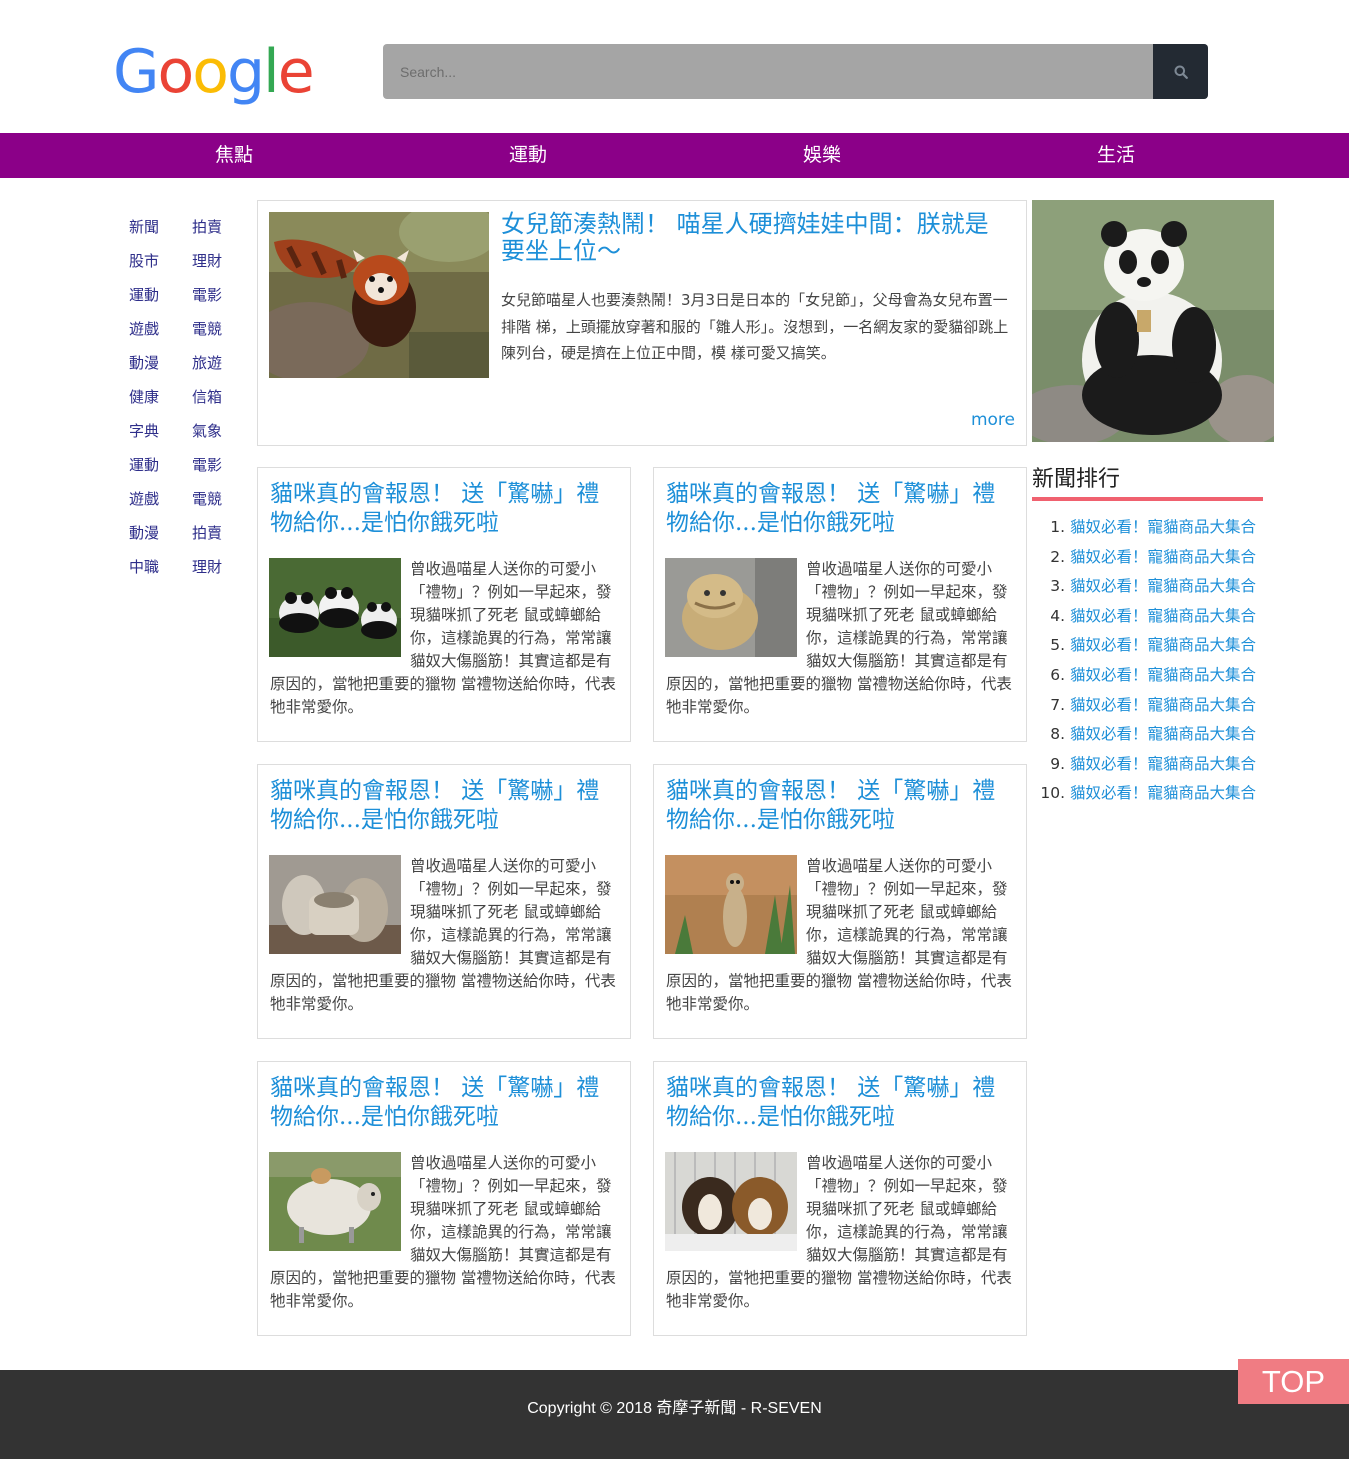 This screenshot has width=1349, height=1459. Describe the element at coordinates (144, 566) in the screenshot. I see `sidebar-link: 中職` at that location.